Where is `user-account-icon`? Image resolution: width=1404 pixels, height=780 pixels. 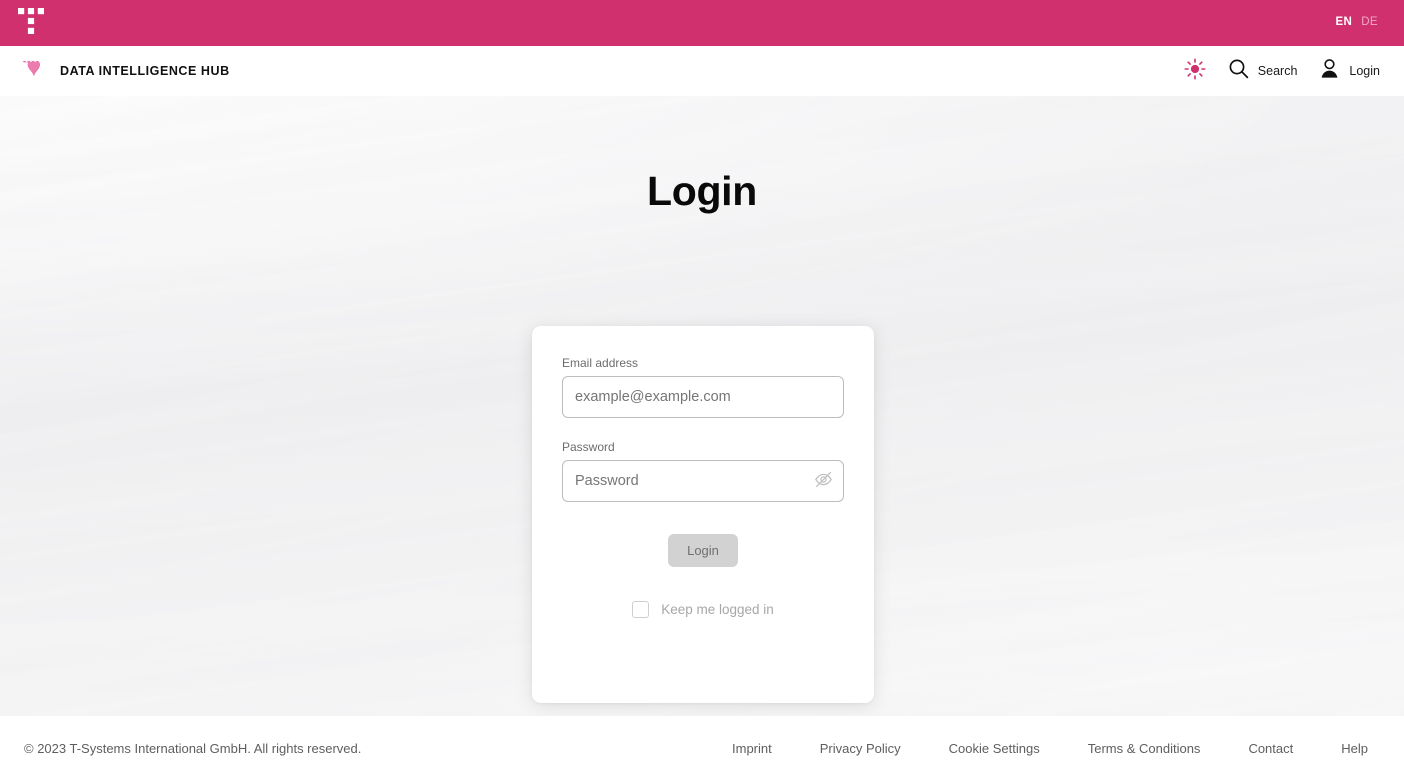
user-account-icon is located at coordinates (1329, 71).